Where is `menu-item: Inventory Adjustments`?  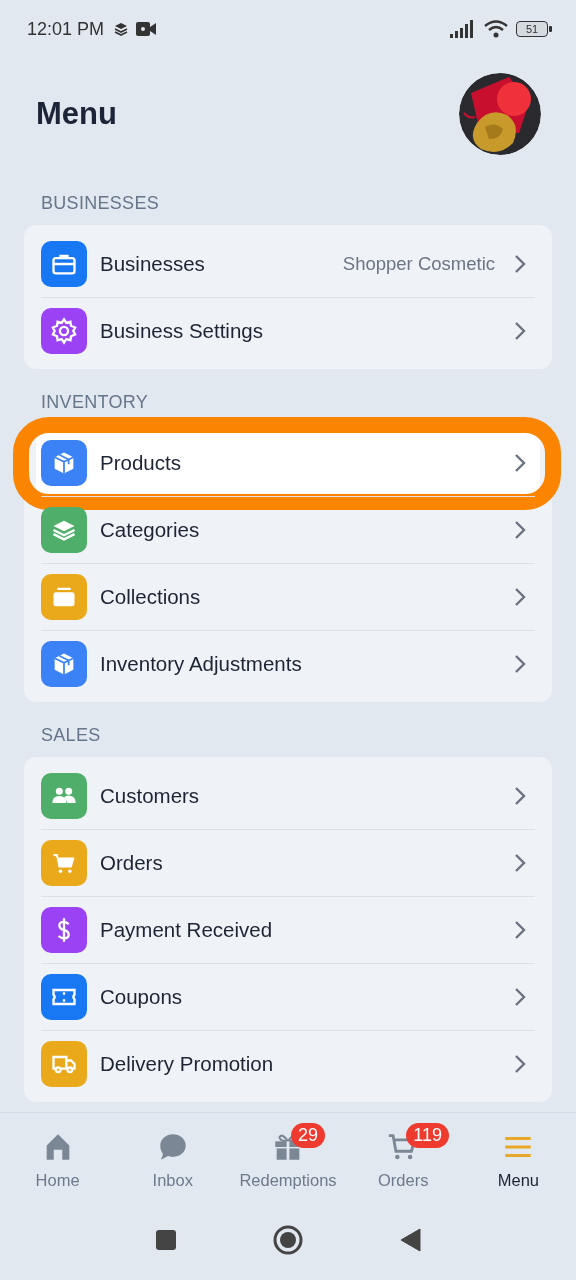 menu-item: Inventory Adjustments is located at coordinates (288, 663).